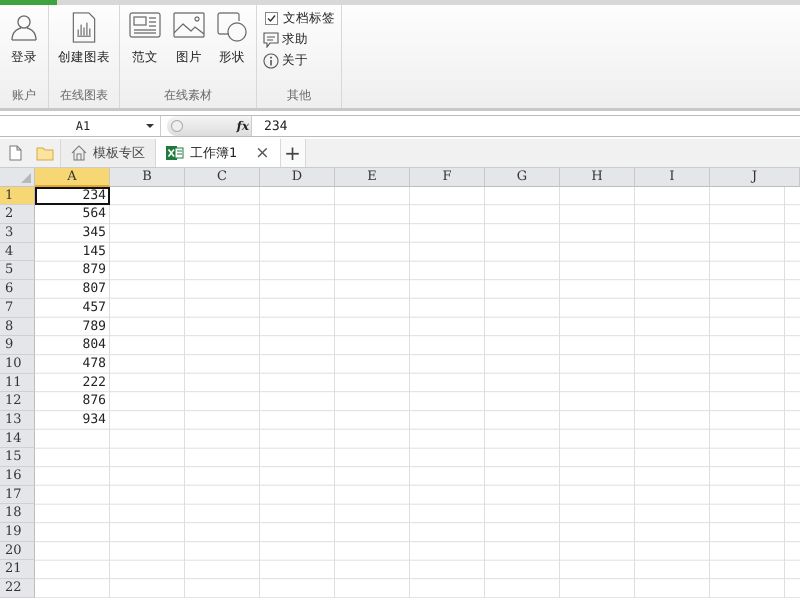 The width and height of the screenshot is (800, 600). What do you see at coordinates (447, 177) in the screenshot?
I see `column-header: F` at bounding box center [447, 177].